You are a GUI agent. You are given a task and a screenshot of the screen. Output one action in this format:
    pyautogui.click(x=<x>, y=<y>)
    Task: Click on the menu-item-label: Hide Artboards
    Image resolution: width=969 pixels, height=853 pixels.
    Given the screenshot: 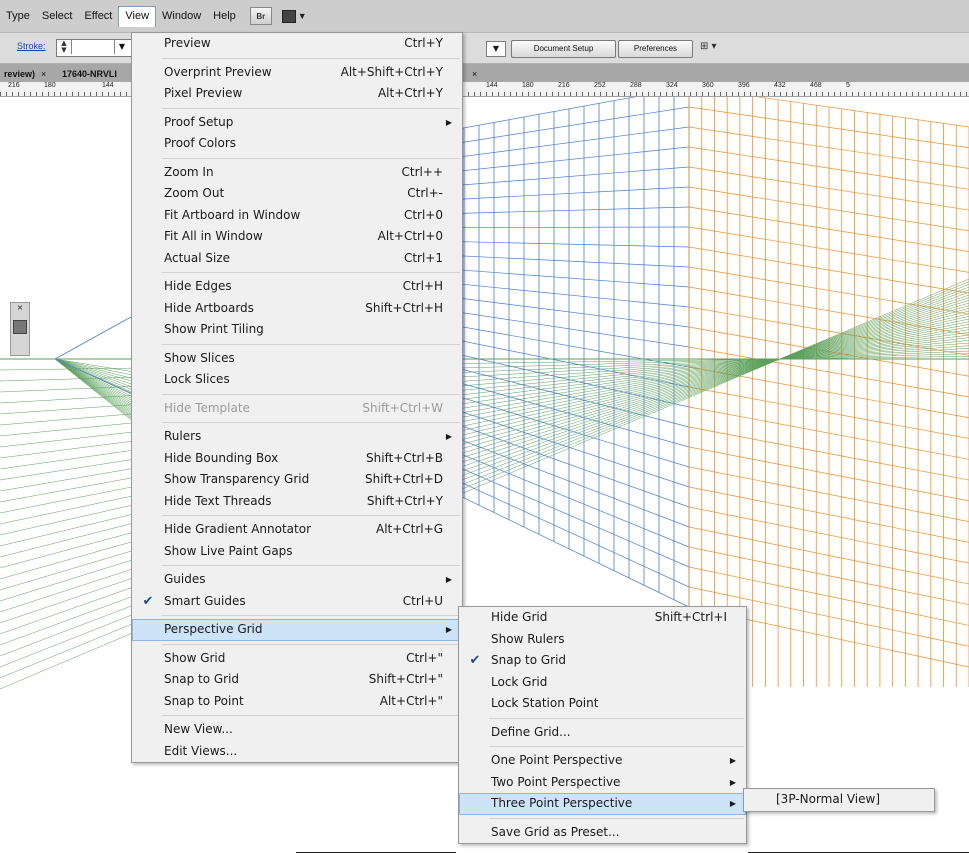 What is the action you would take?
    pyautogui.click(x=209, y=307)
    